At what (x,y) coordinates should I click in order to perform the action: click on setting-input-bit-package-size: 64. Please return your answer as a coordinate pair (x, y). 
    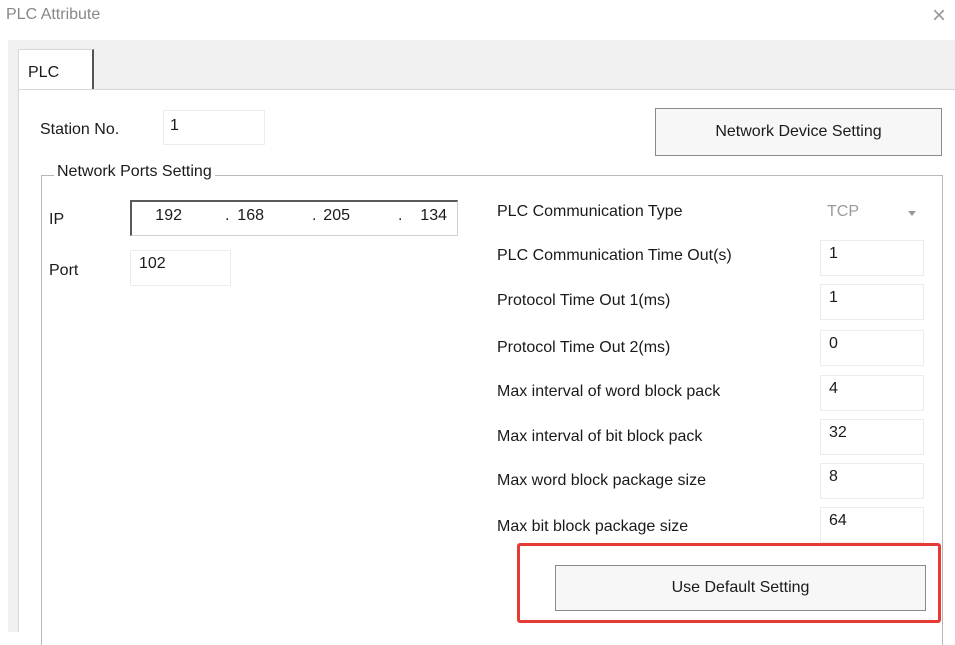
    Looking at the image, I should click on (872, 525).